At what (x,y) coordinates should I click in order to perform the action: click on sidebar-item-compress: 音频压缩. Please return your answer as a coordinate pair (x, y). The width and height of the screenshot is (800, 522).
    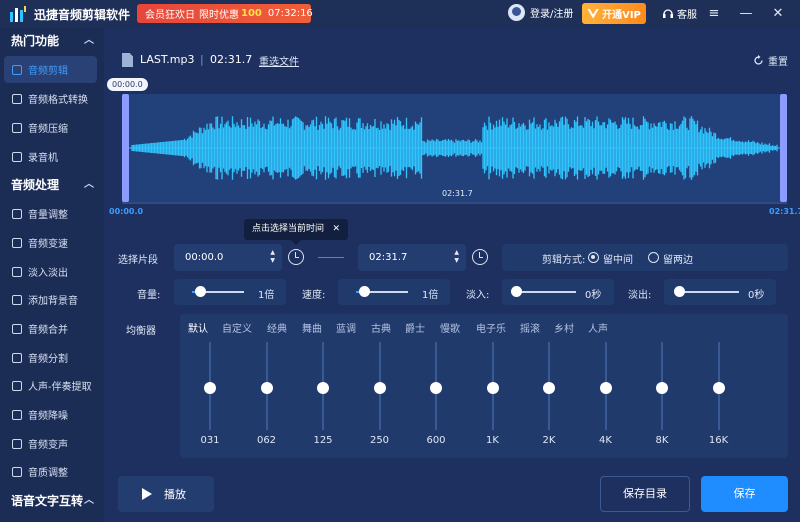
    Looking at the image, I should click on (50, 127).